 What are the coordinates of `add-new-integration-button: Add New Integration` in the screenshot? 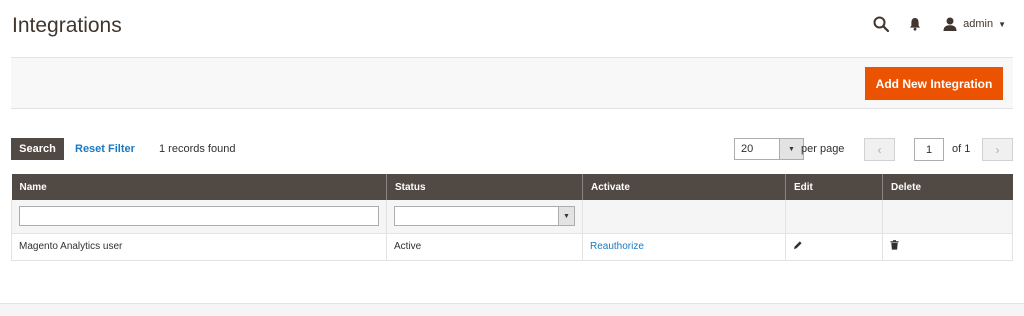 It's located at (934, 83).